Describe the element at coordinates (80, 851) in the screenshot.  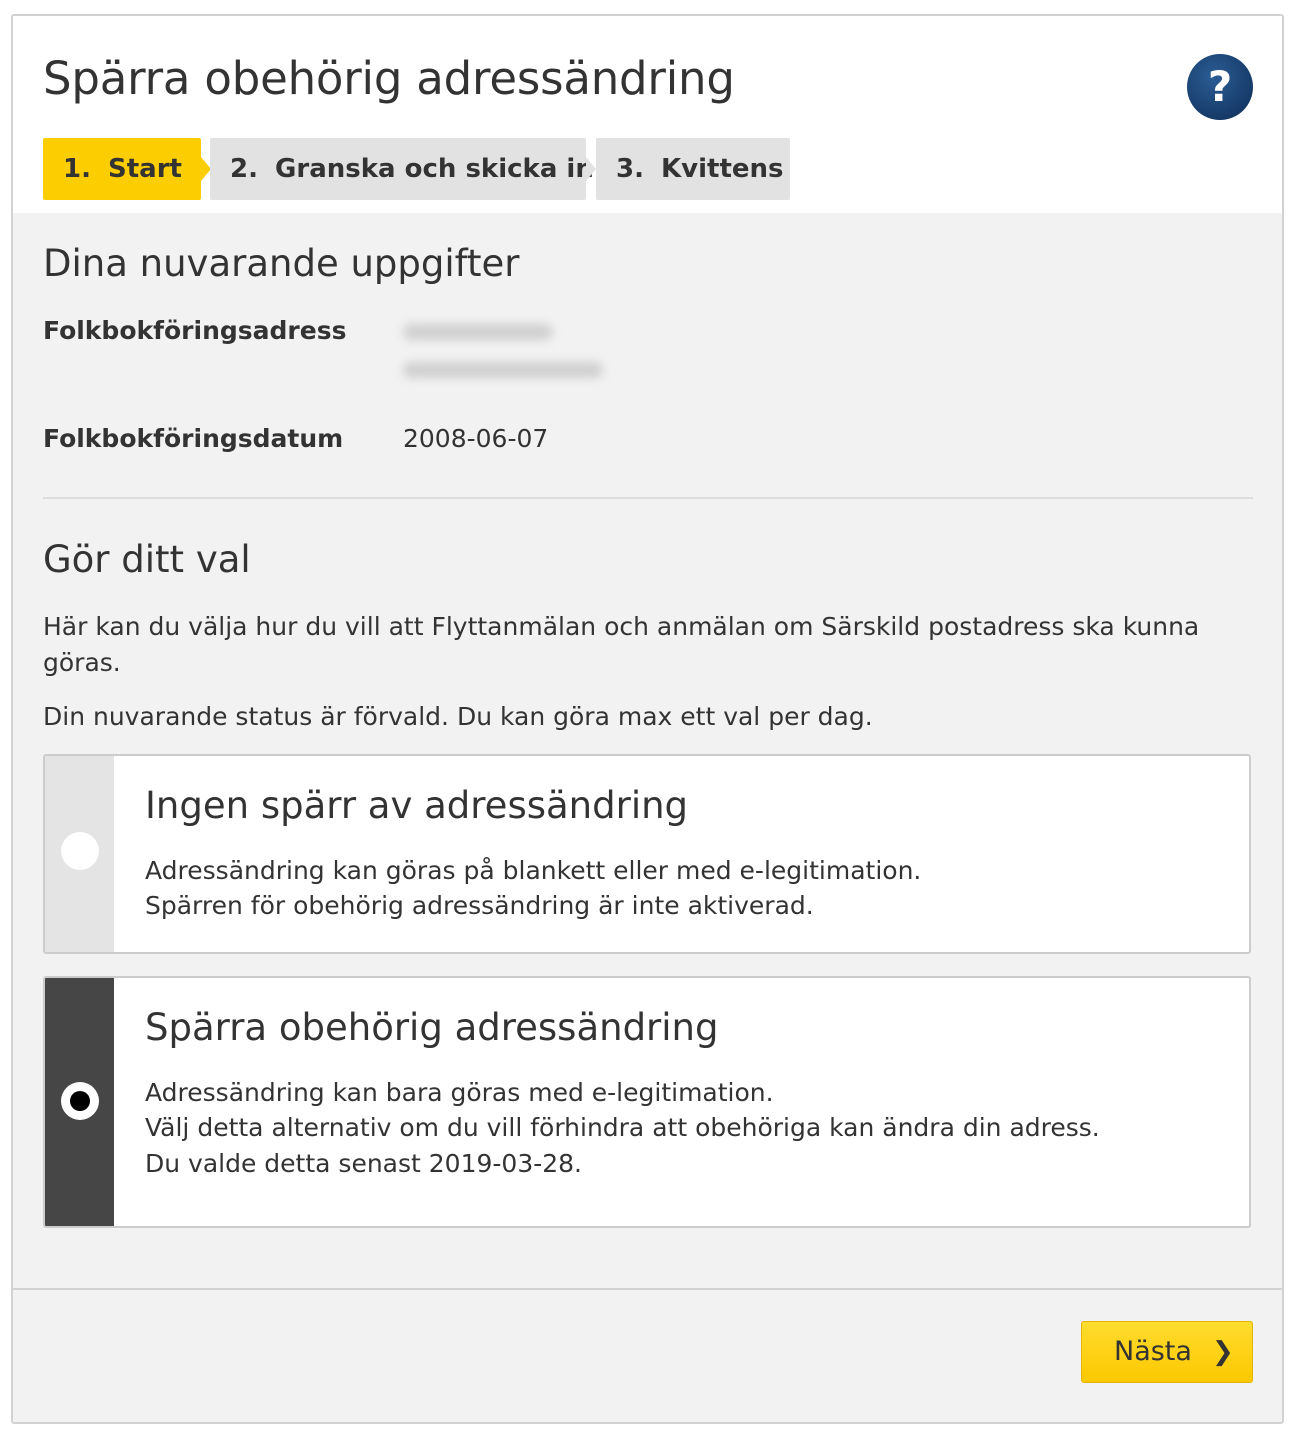
I see `radio-no-lock` at that location.